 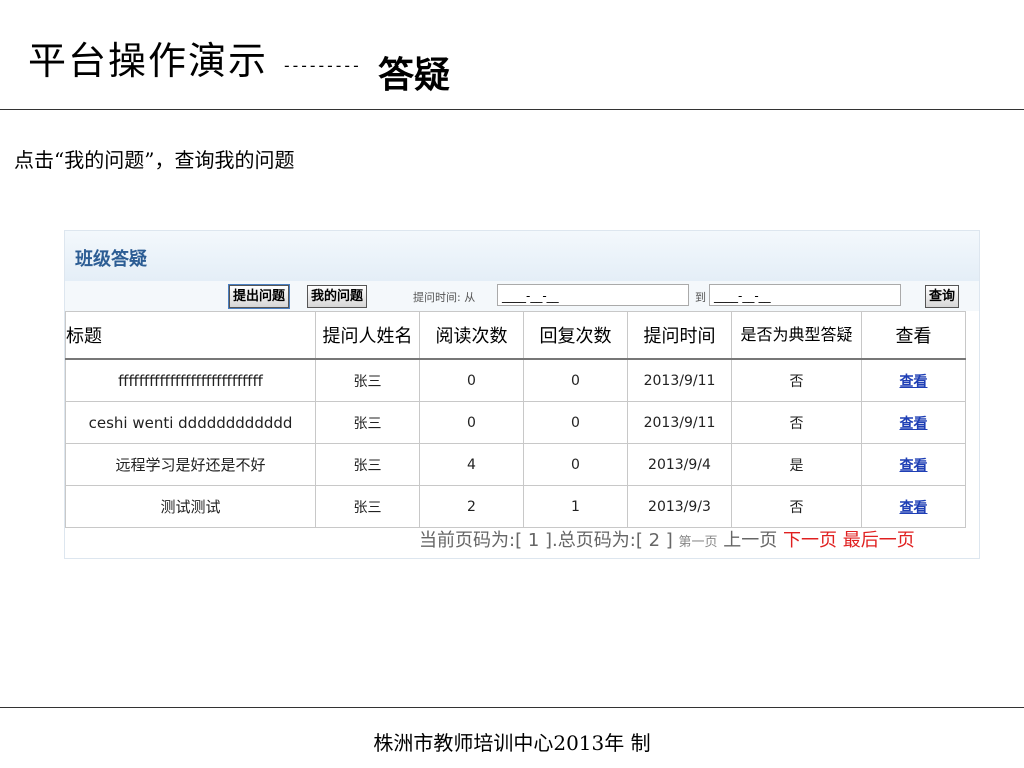 I want to click on slide-title: 平台操作演示, so click(x=148, y=61).